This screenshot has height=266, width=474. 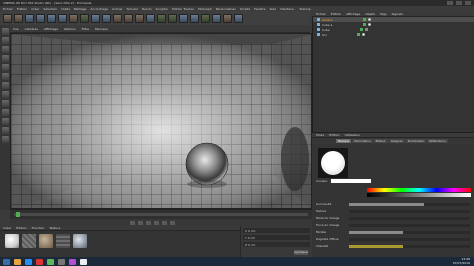 What do you see at coordinates (51, 18) in the screenshot?
I see `scale-icon` at bounding box center [51, 18].